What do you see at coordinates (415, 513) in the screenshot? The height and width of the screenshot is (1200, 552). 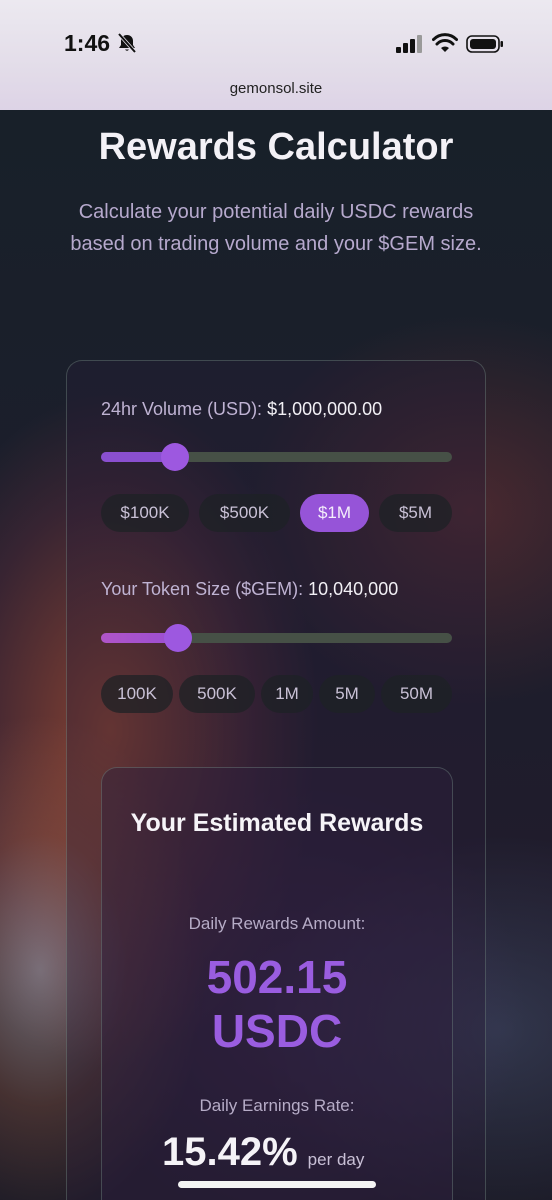 I see `volume-preset-5m: $5M` at bounding box center [415, 513].